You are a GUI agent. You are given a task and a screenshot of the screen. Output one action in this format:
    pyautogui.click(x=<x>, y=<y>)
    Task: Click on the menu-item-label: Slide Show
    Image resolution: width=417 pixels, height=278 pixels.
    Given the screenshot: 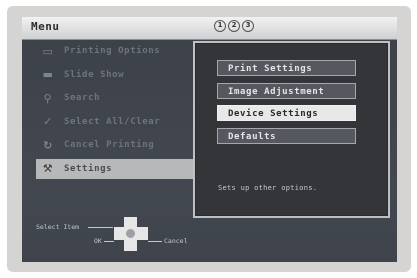 What is the action you would take?
    pyautogui.click(x=94, y=74)
    